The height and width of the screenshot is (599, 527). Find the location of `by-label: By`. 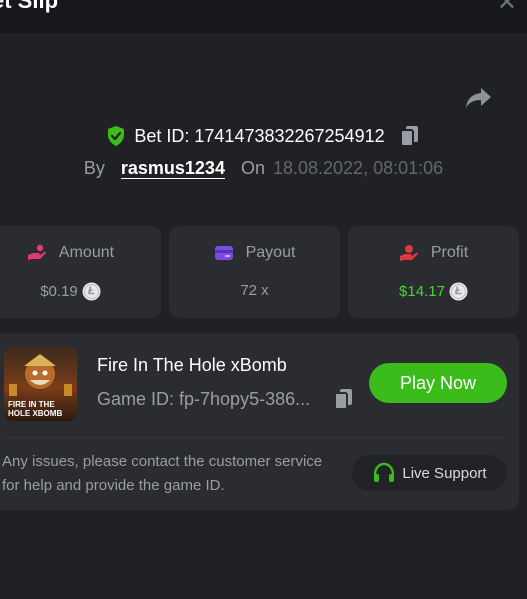

by-label: By is located at coordinates (94, 167).